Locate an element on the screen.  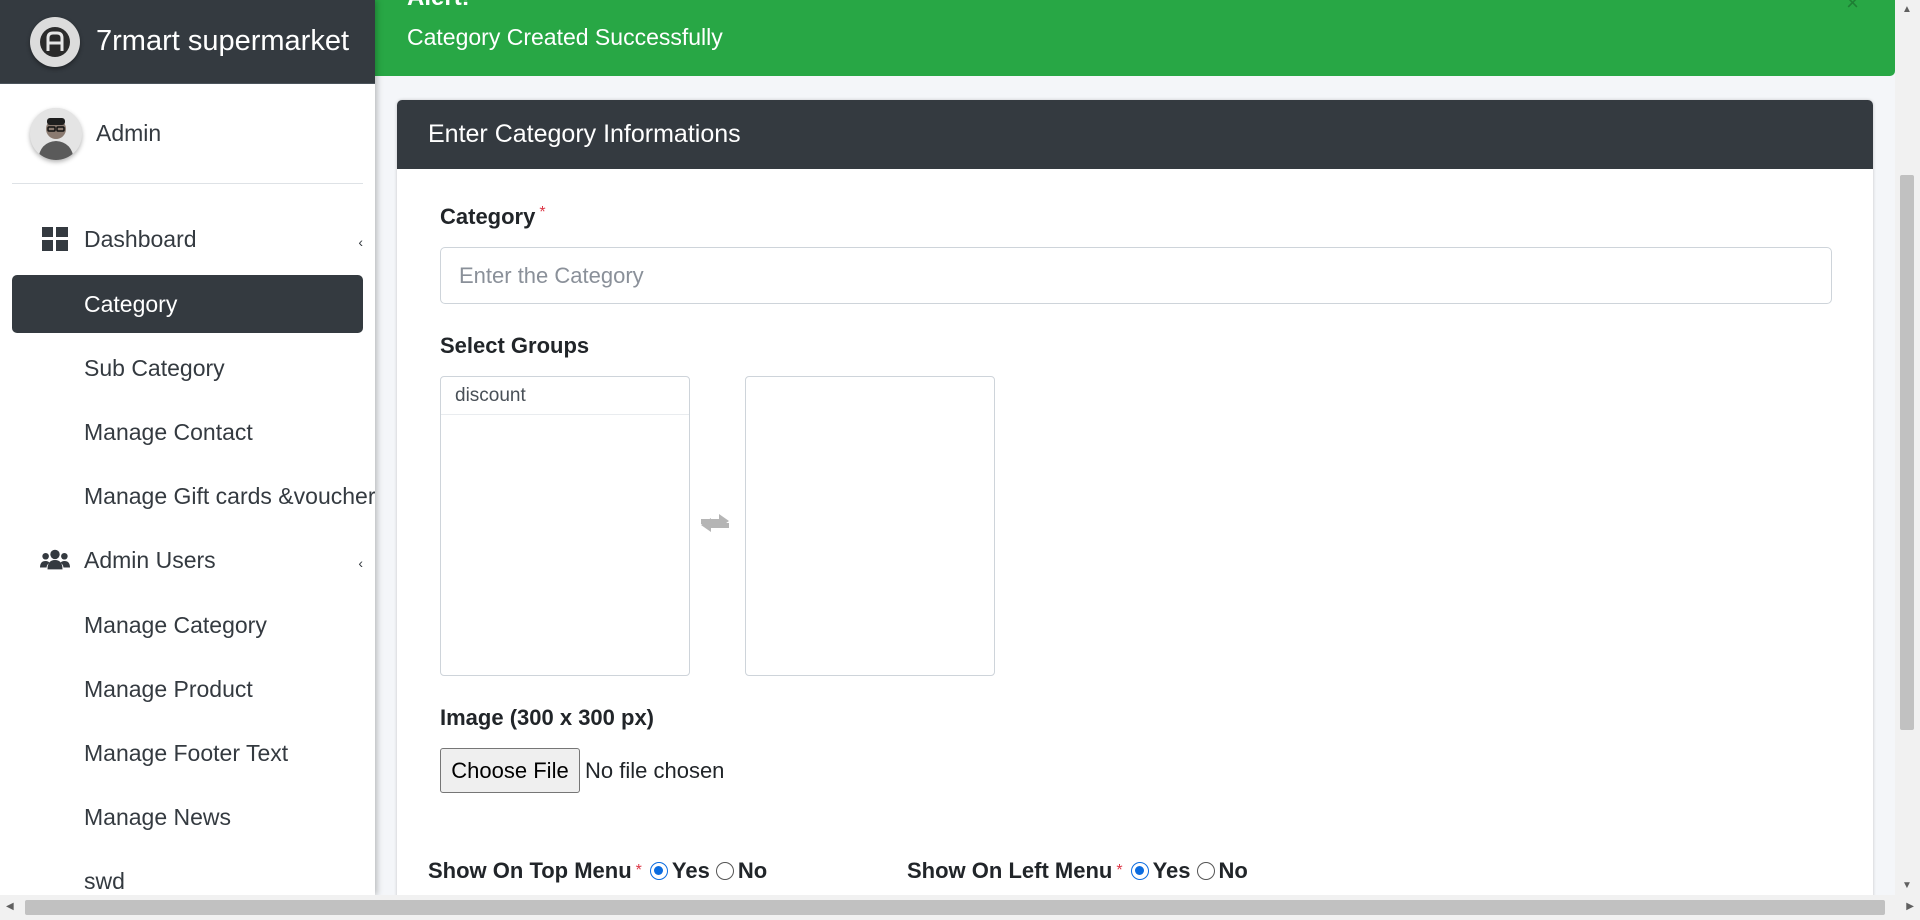
sidebar-item-sub-category: Sub Category is located at coordinates (187, 368).